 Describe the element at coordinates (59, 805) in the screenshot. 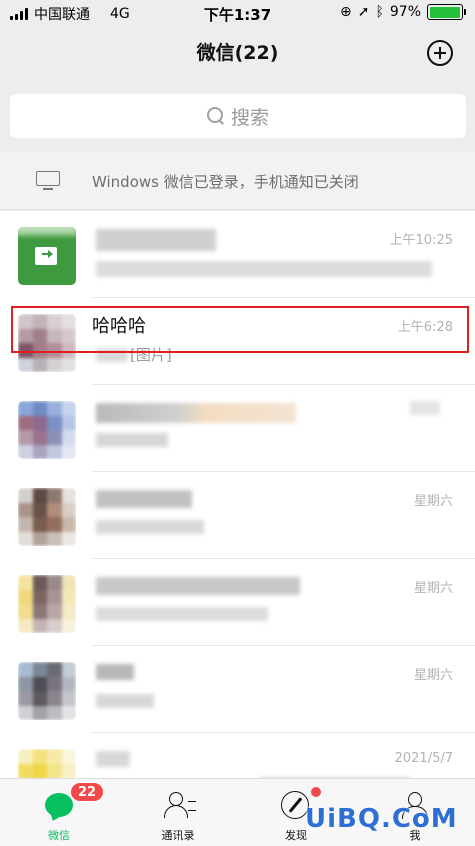

I see `chat-bubble-icon` at that location.